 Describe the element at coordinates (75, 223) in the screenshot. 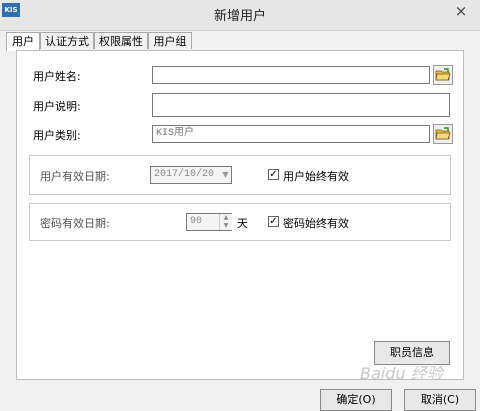

I see `password-validity-label: 密码有效日期:` at that location.